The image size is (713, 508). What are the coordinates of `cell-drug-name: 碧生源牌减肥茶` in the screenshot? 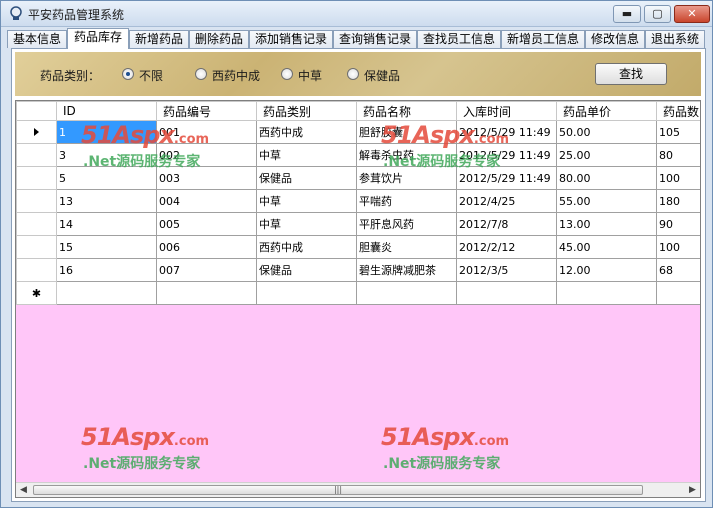 It's located at (406, 270).